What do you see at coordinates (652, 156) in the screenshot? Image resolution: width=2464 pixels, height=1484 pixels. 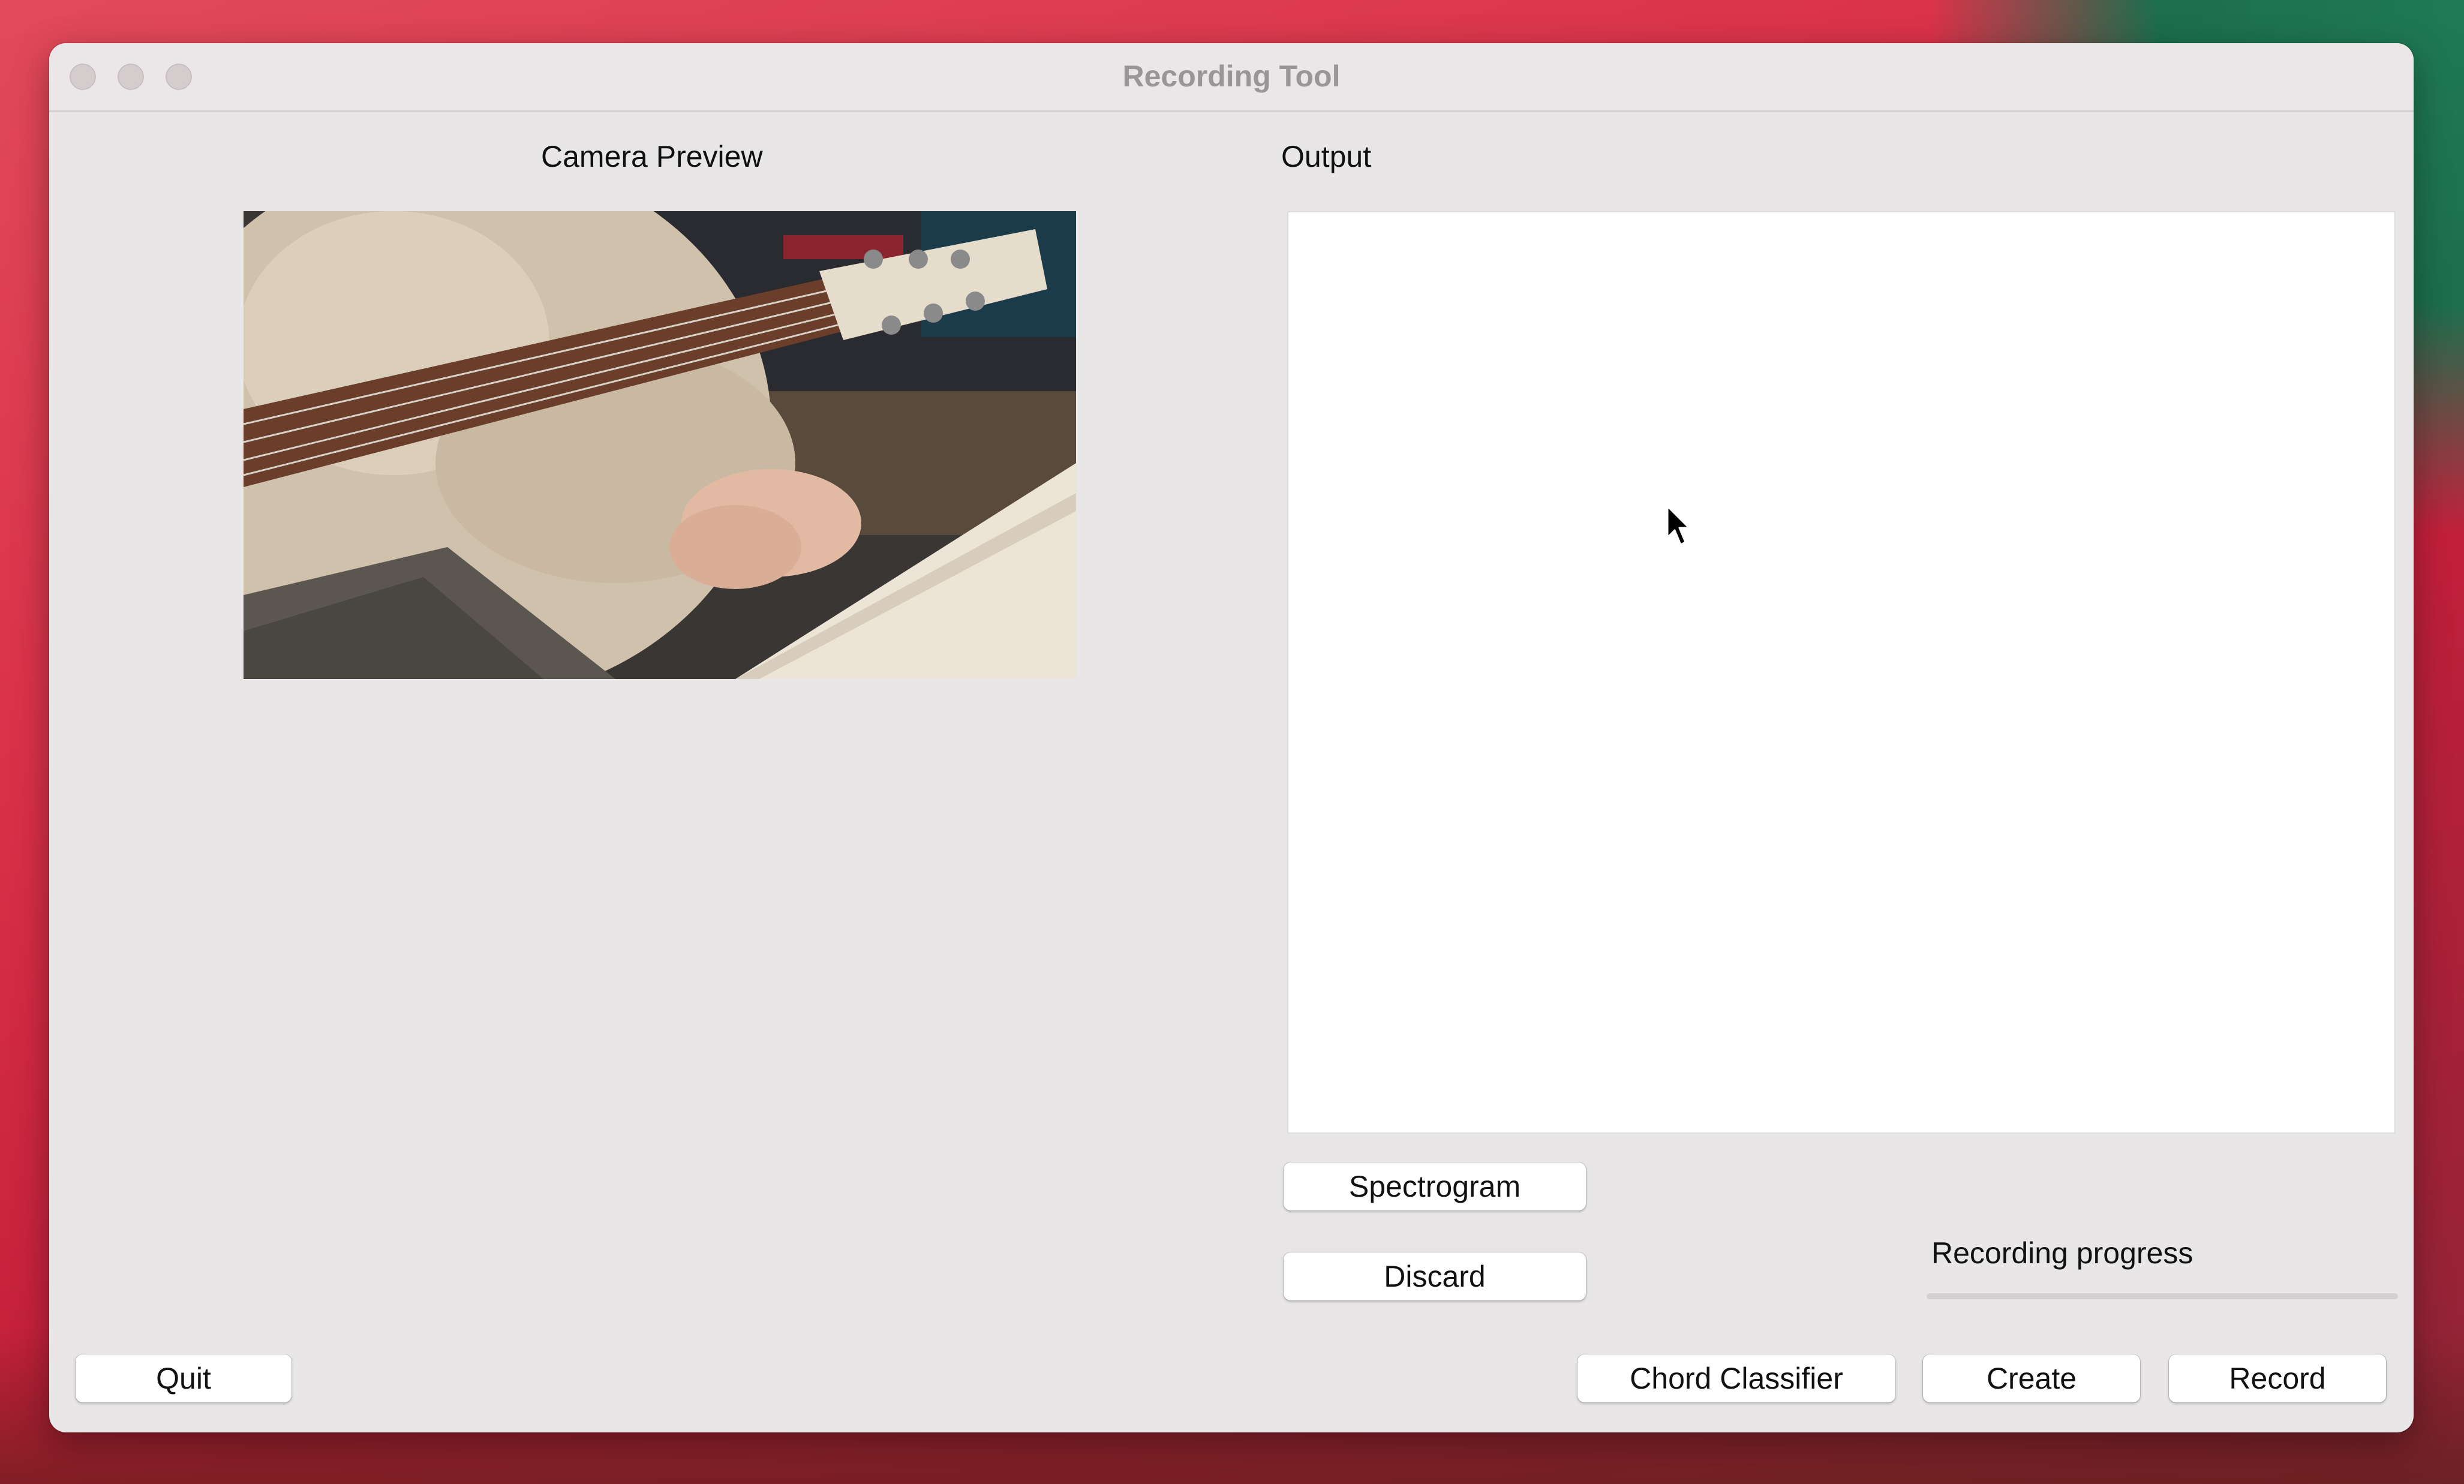 I see `camera-preview-label: Camera Preview` at bounding box center [652, 156].